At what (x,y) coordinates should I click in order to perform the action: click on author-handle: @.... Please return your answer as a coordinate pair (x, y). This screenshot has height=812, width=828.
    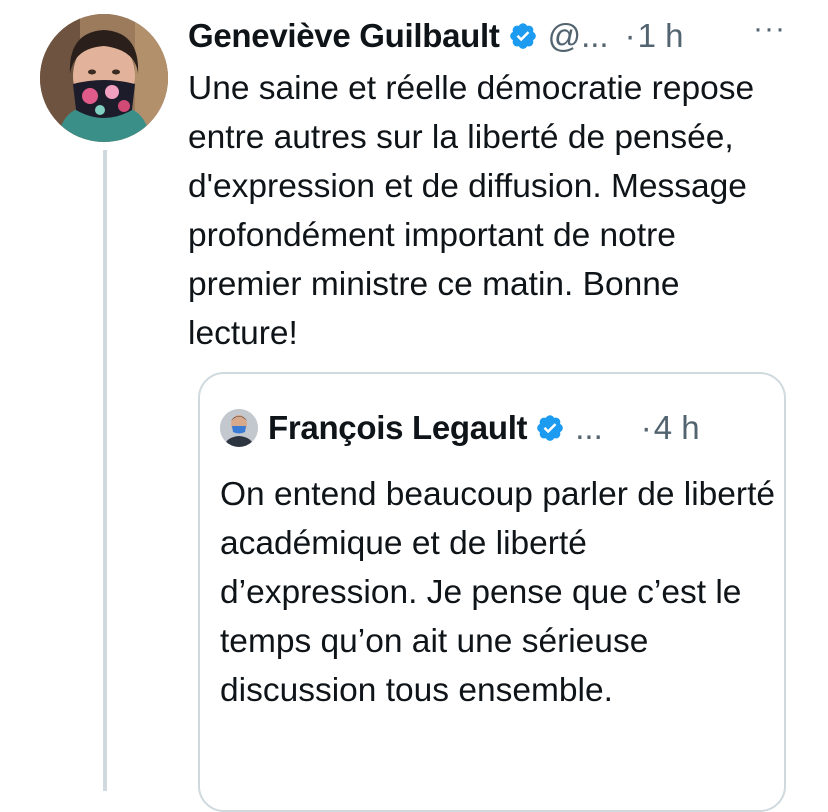
    Looking at the image, I should click on (578, 36).